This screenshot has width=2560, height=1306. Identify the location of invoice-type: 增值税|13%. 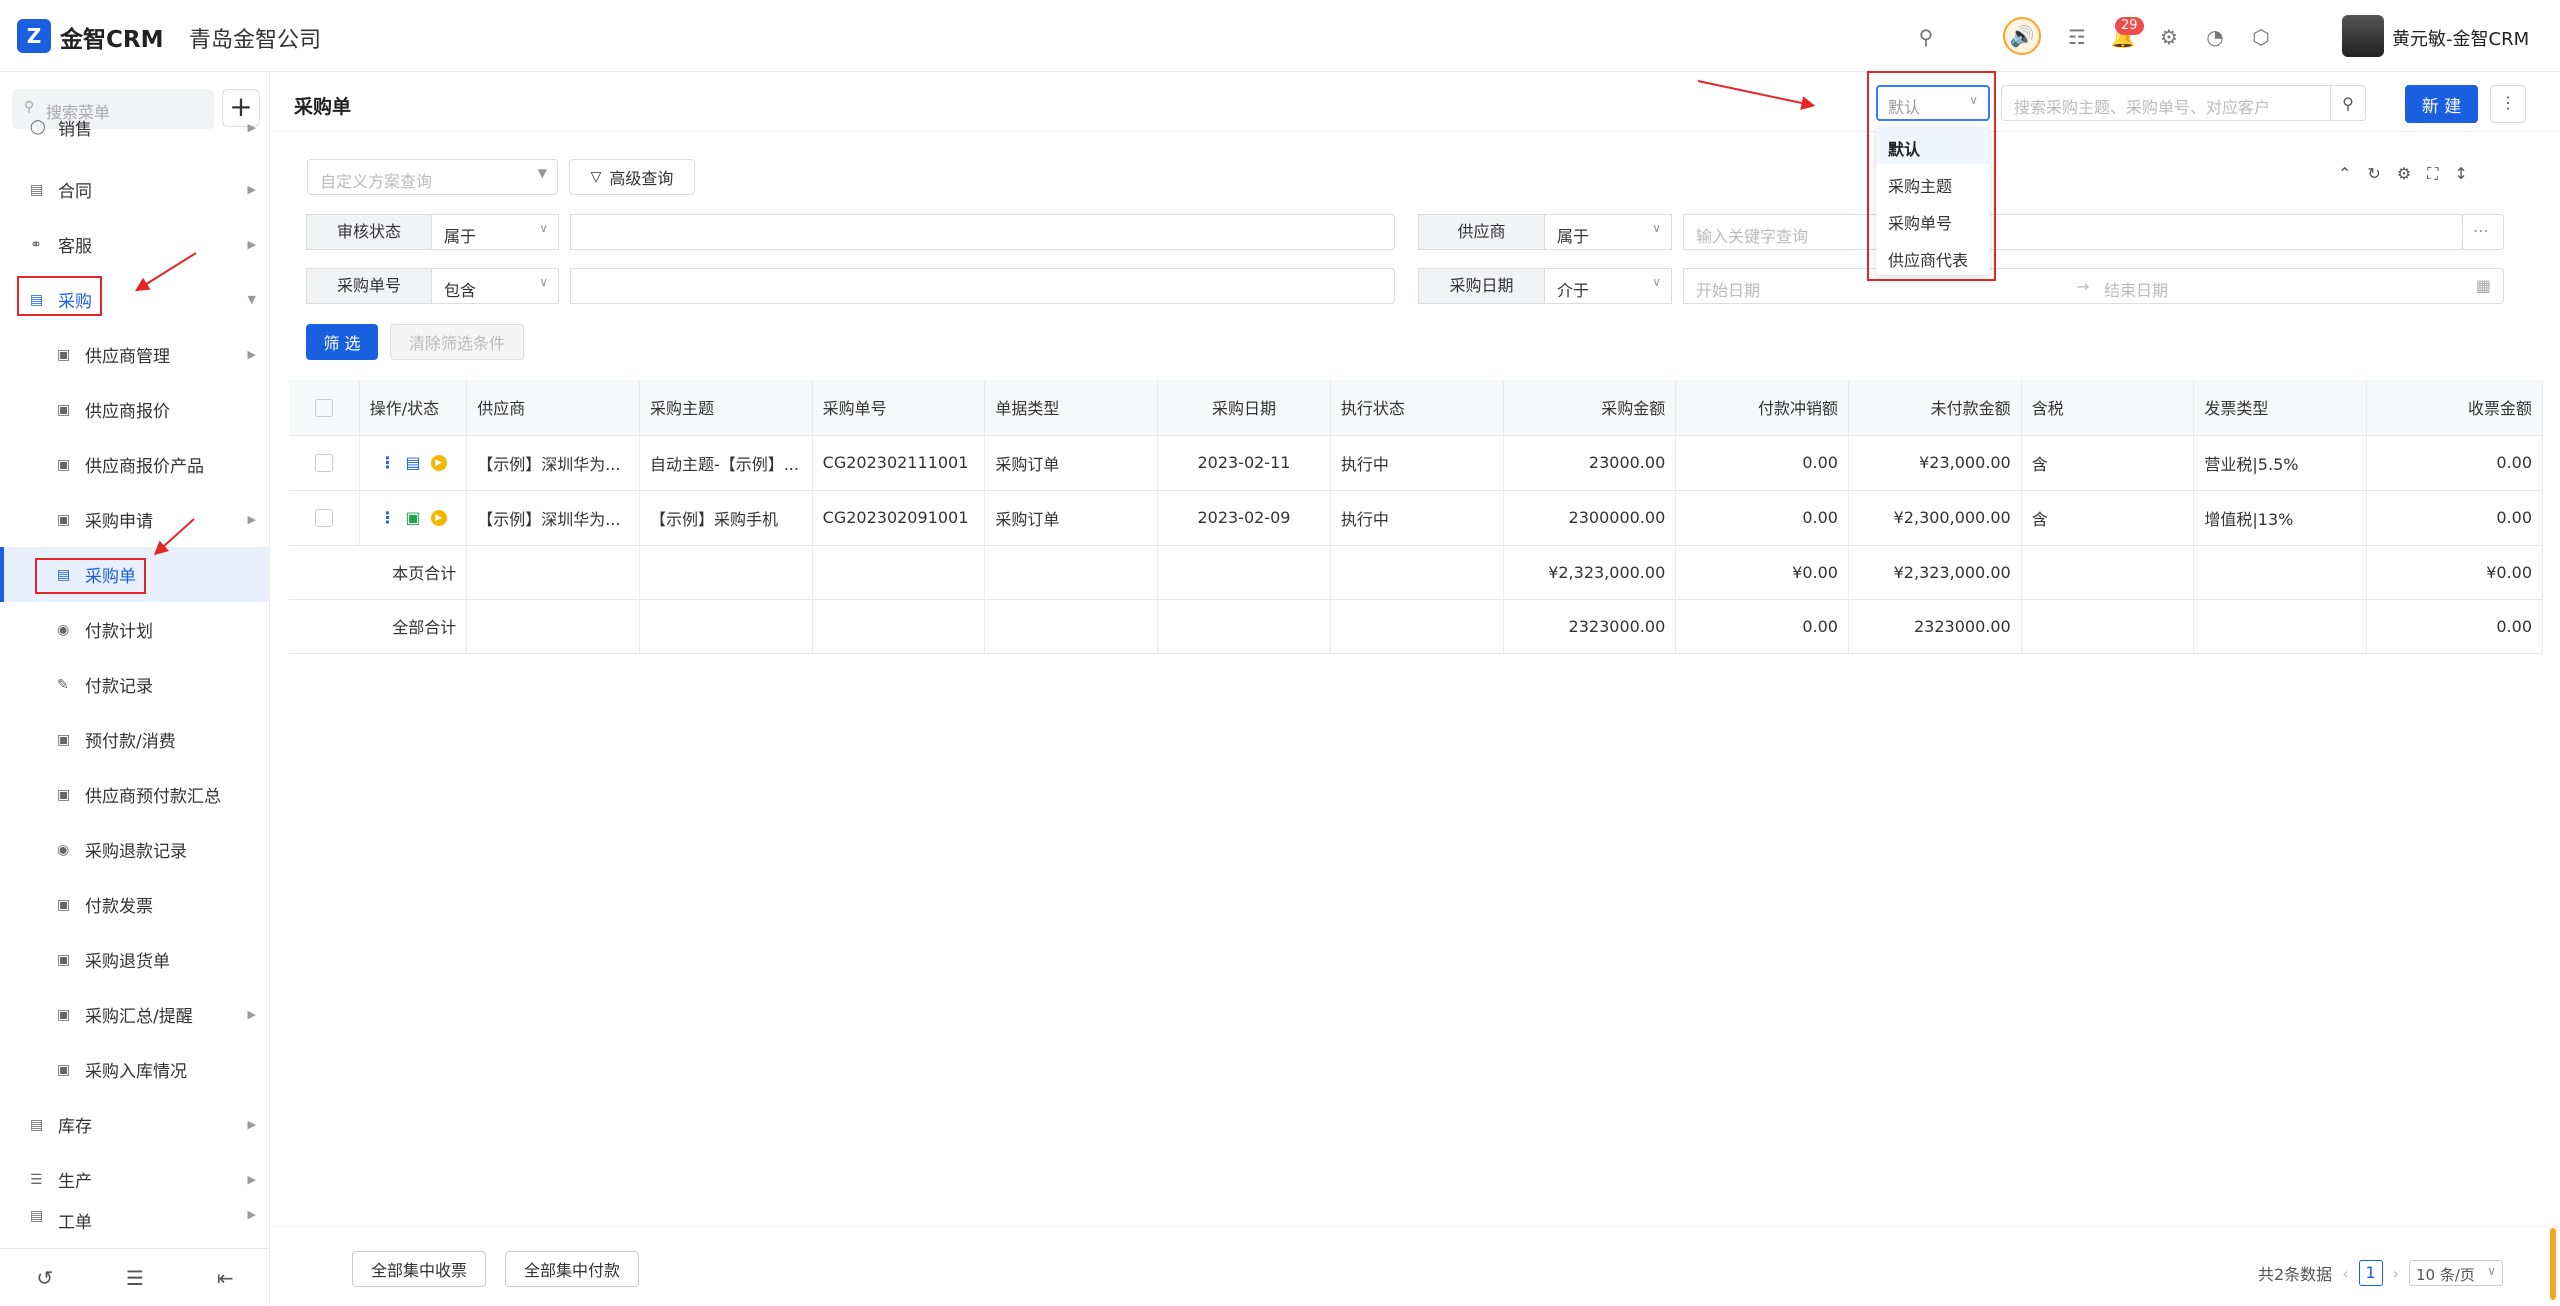
(2280, 518).